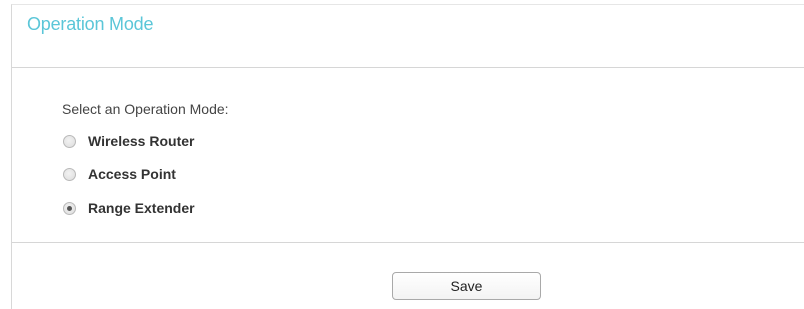  Describe the element at coordinates (141, 141) in the screenshot. I see `option-label: Wireless Router` at that location.